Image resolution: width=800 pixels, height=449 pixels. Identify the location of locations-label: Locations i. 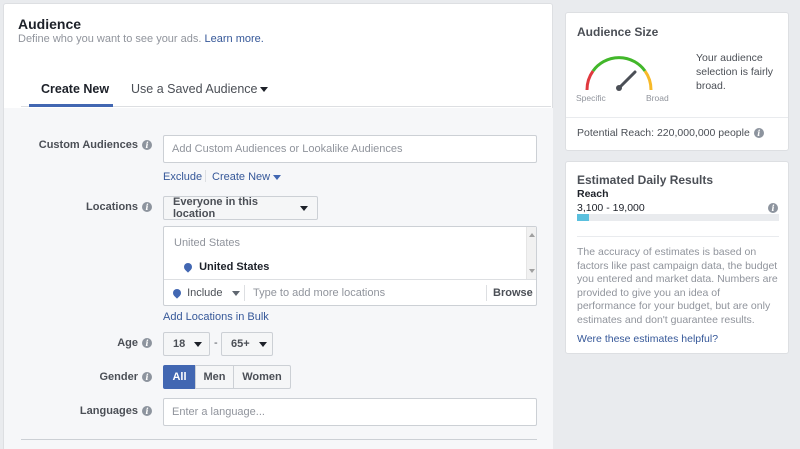
(86, 207).